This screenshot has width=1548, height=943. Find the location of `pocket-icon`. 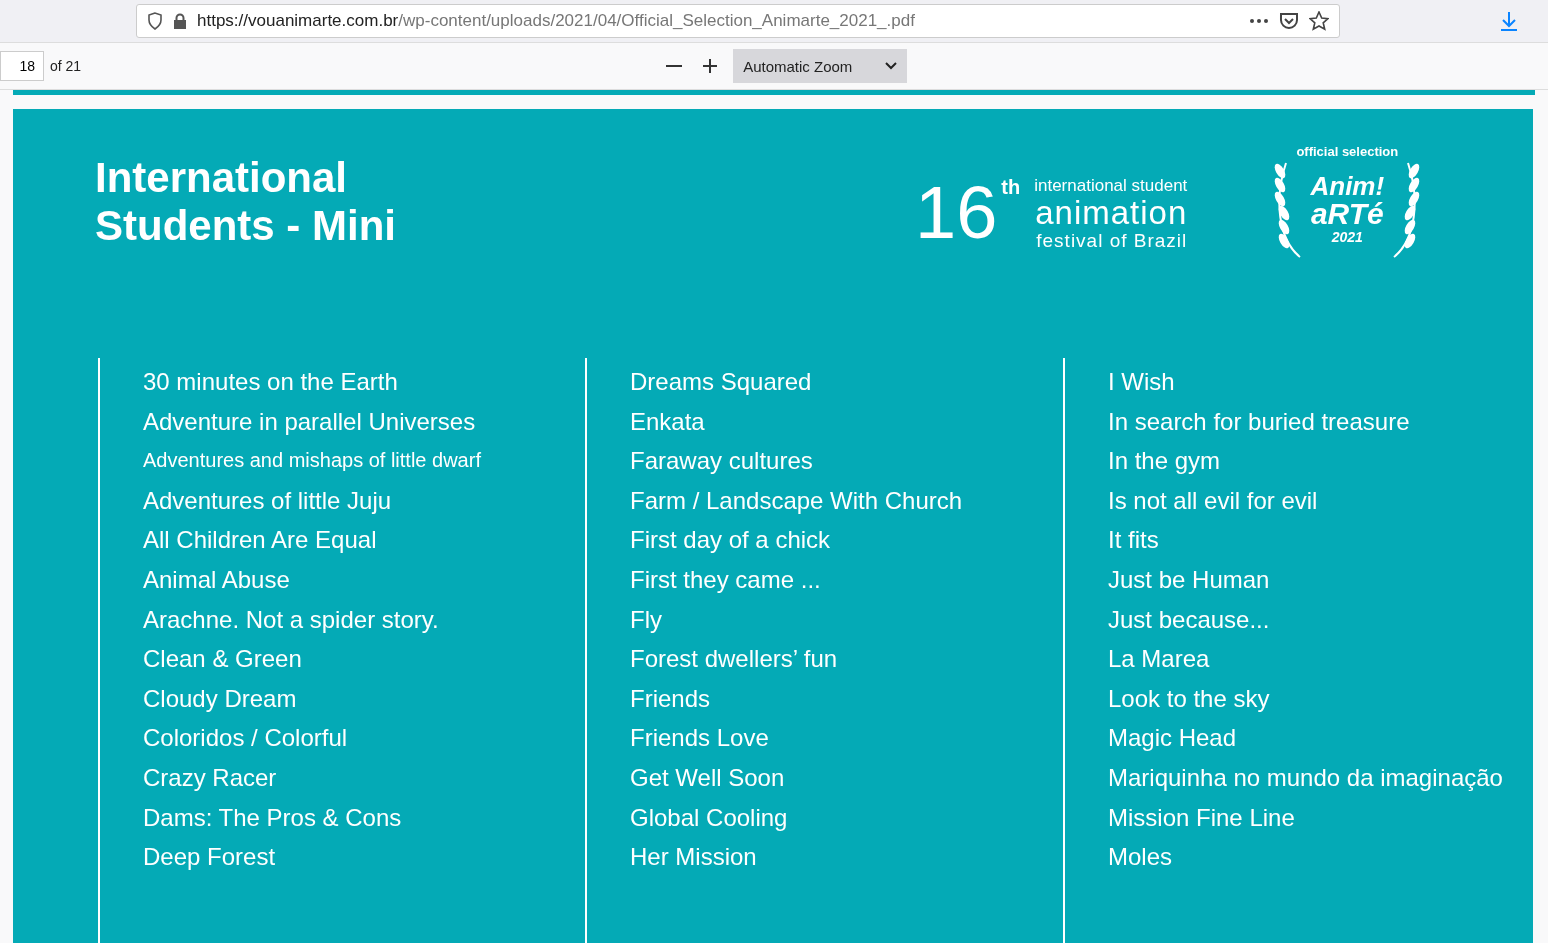

pocket-icon is located at coordinates (1289, 21).